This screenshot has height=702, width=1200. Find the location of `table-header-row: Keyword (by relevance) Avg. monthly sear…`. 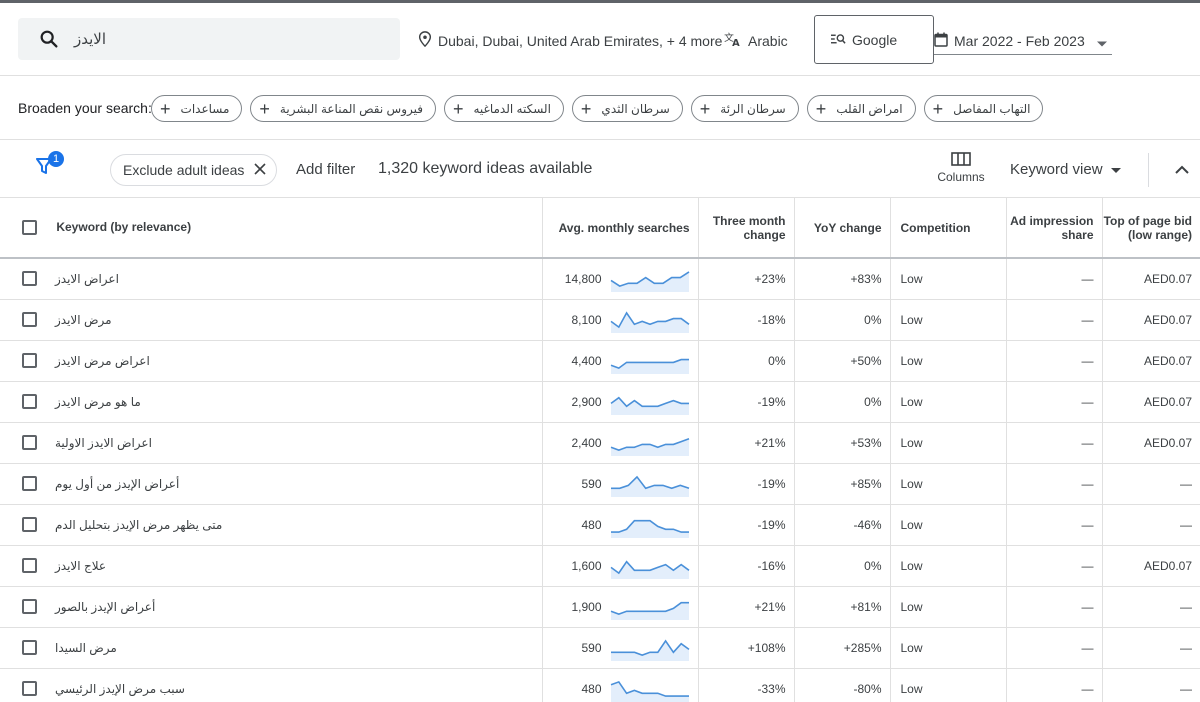

table-header-row: Keyword (by relevance) Avg. monthly sear… is located at coordinates (600, 228).